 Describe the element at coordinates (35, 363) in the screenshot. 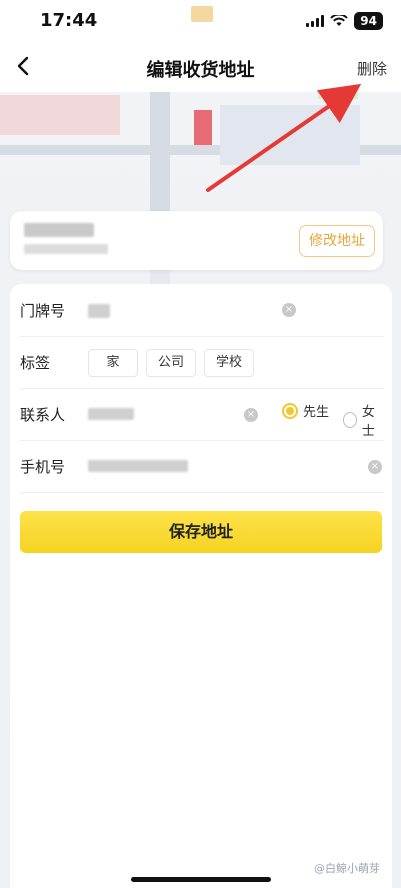

I see `tag-label: 标签` at that location.